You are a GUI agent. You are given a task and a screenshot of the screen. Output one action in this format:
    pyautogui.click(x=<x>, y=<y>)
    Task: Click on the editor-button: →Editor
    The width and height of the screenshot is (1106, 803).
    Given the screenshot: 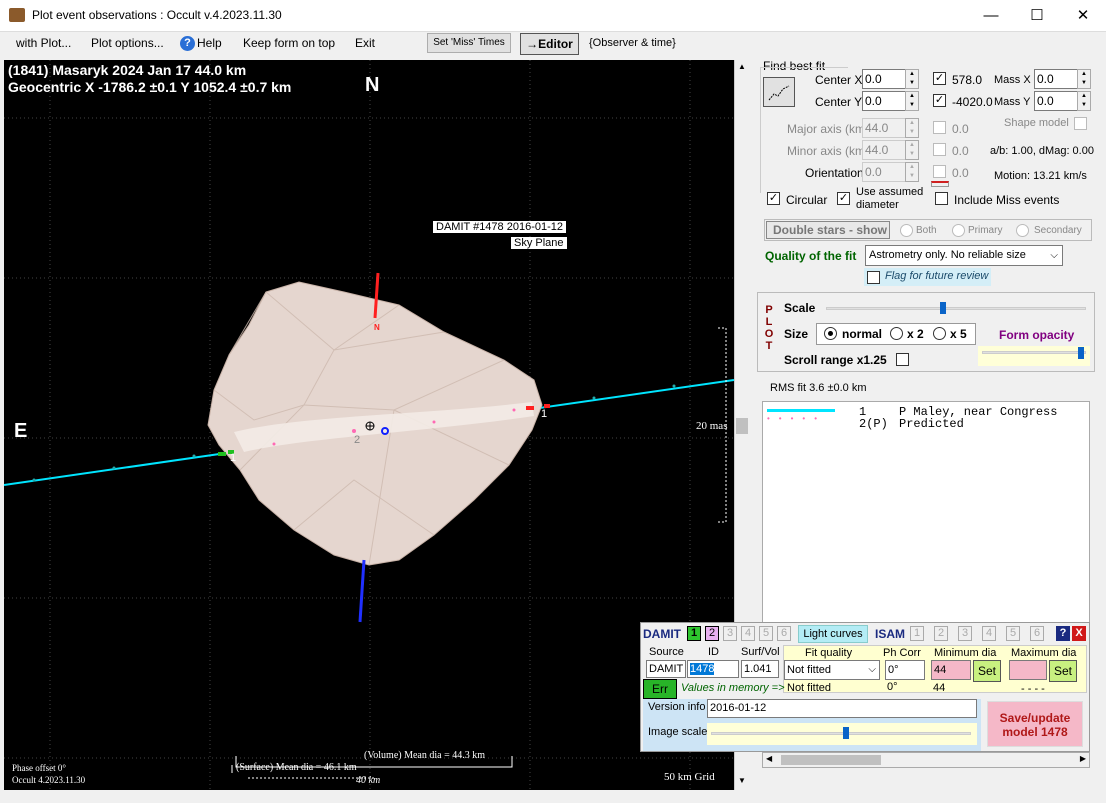 What is the action you would take?
    pyautogui.click(x=549, y=44)
    